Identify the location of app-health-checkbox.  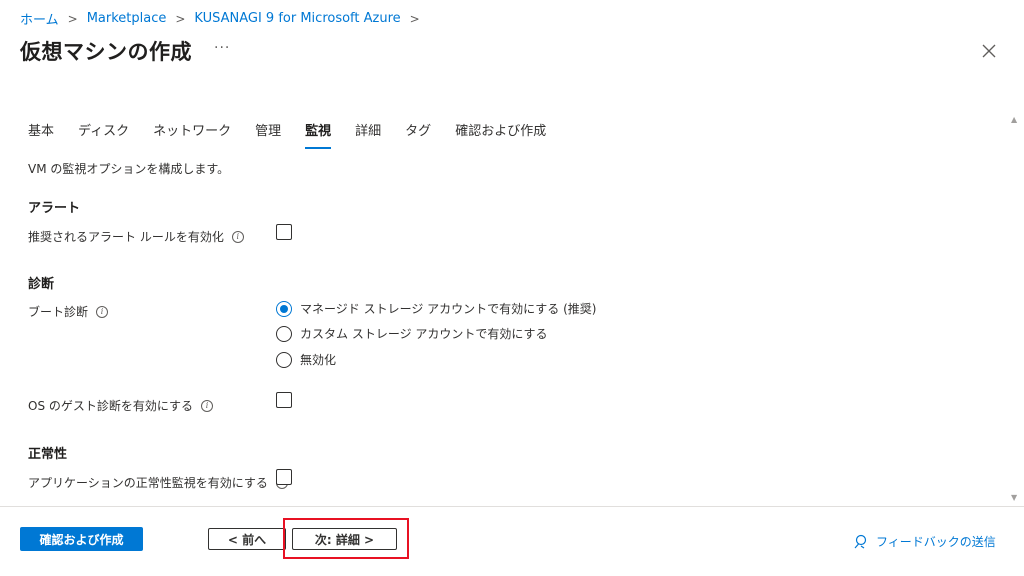
(284, 477).